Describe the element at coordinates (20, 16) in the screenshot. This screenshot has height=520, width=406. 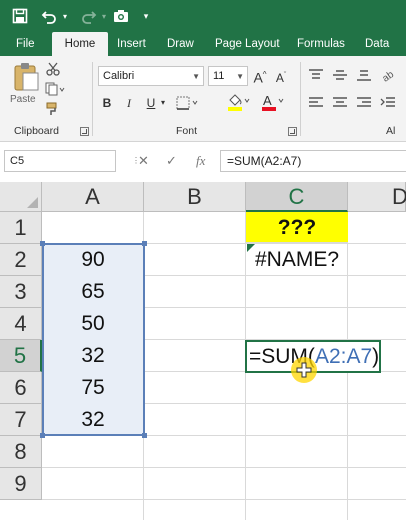
I see `save-icon` at that location.